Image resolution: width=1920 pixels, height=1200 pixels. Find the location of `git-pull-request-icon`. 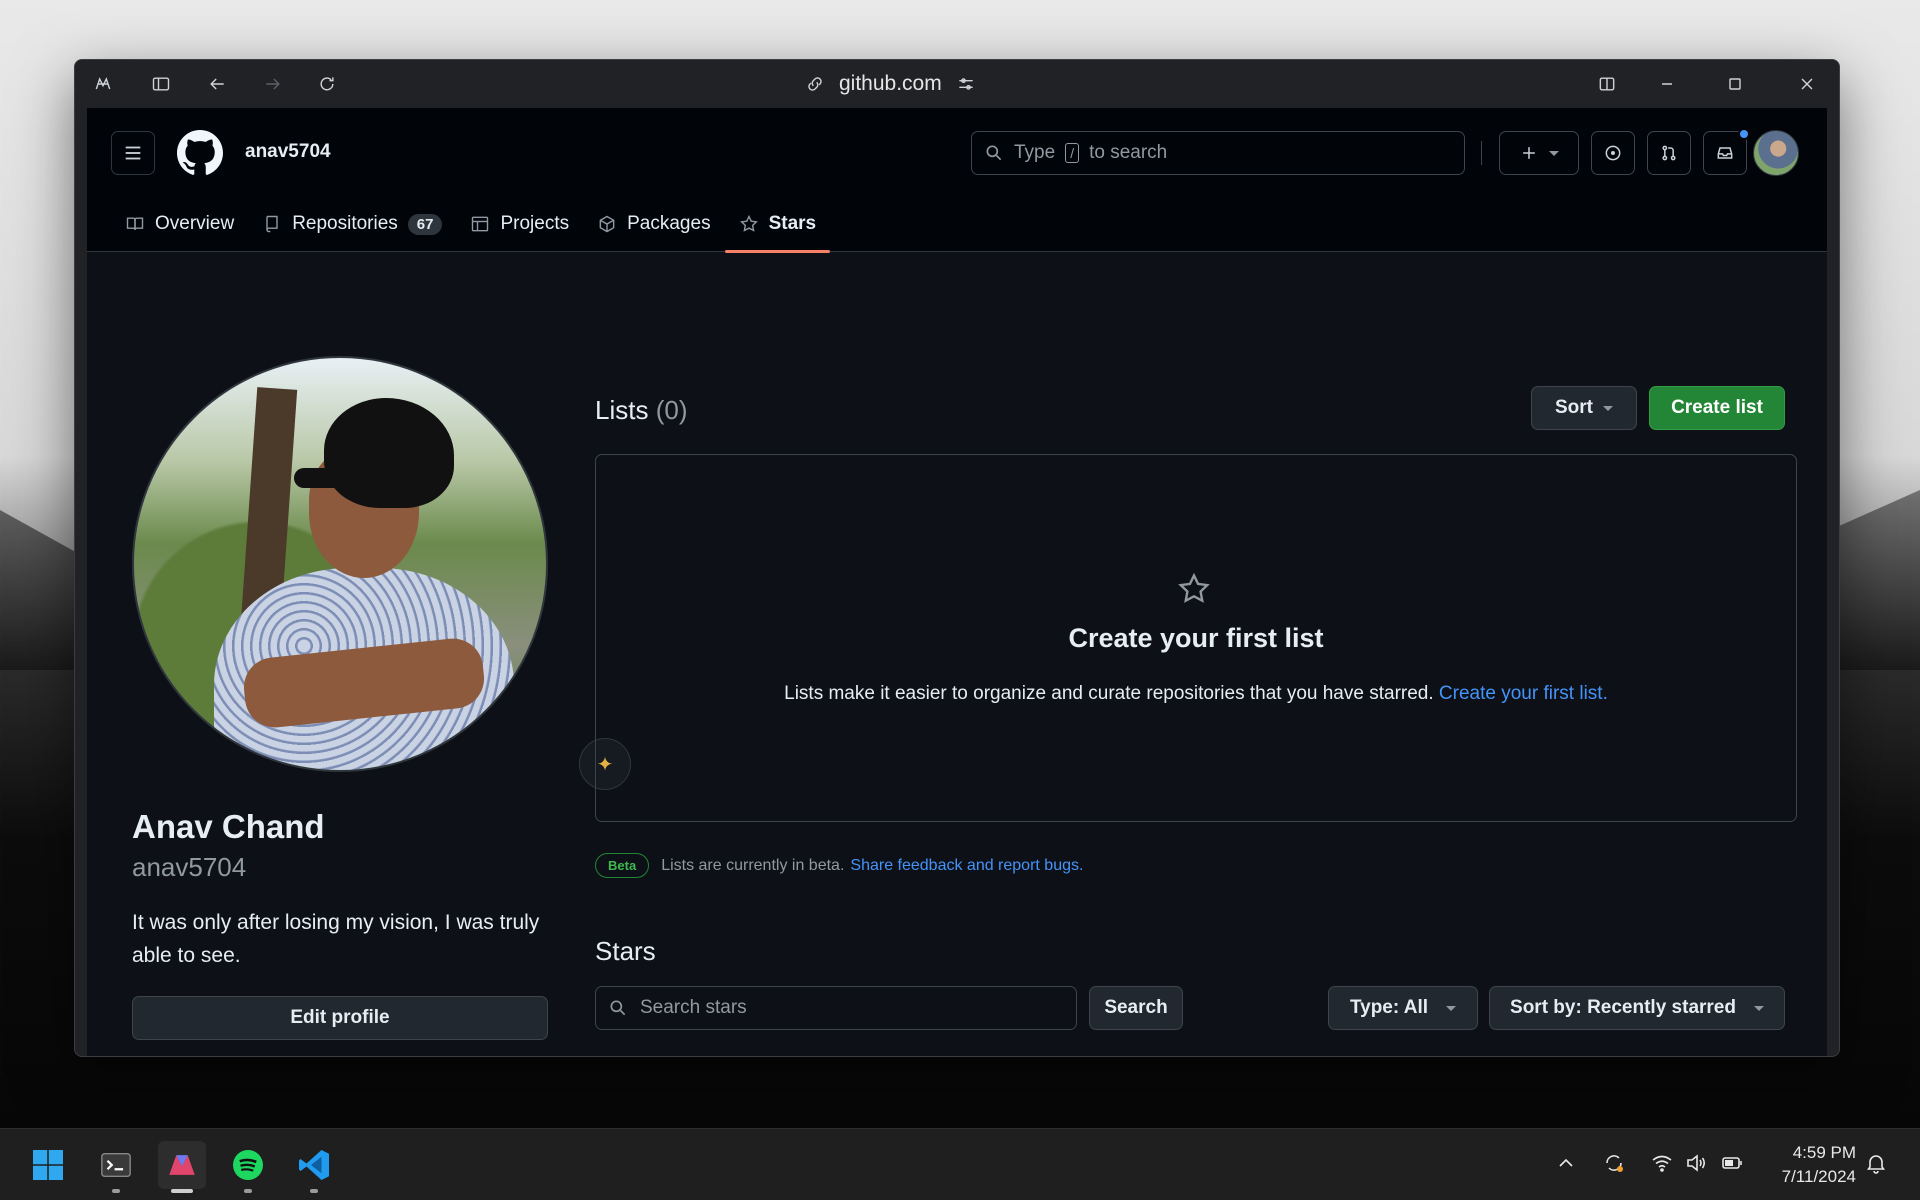

git-pull-request-icon is located at coordinates (1669, 153).